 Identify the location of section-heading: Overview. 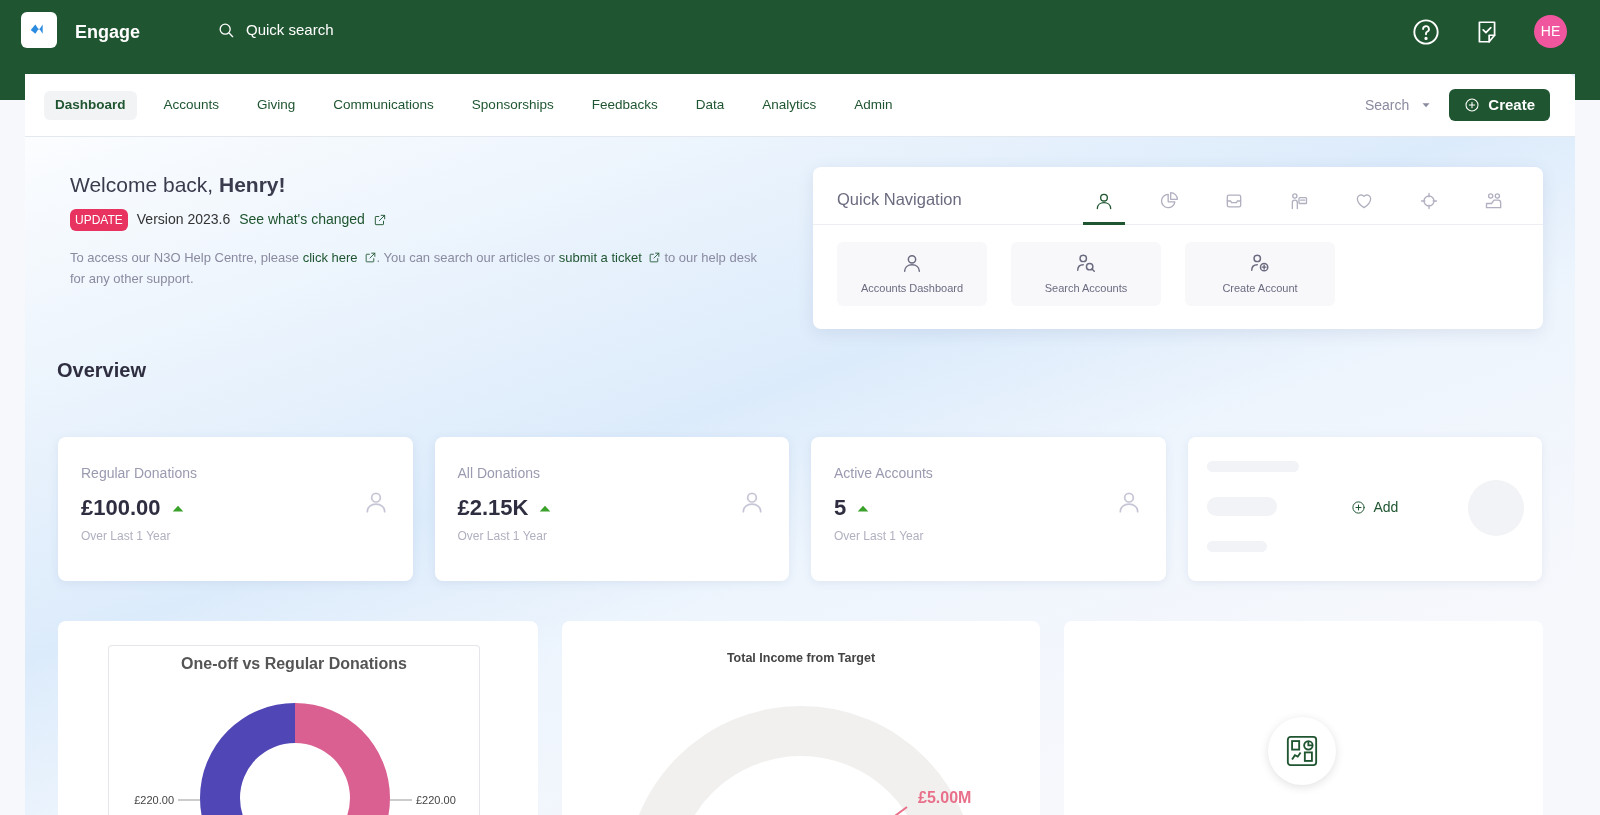
(101, 370).